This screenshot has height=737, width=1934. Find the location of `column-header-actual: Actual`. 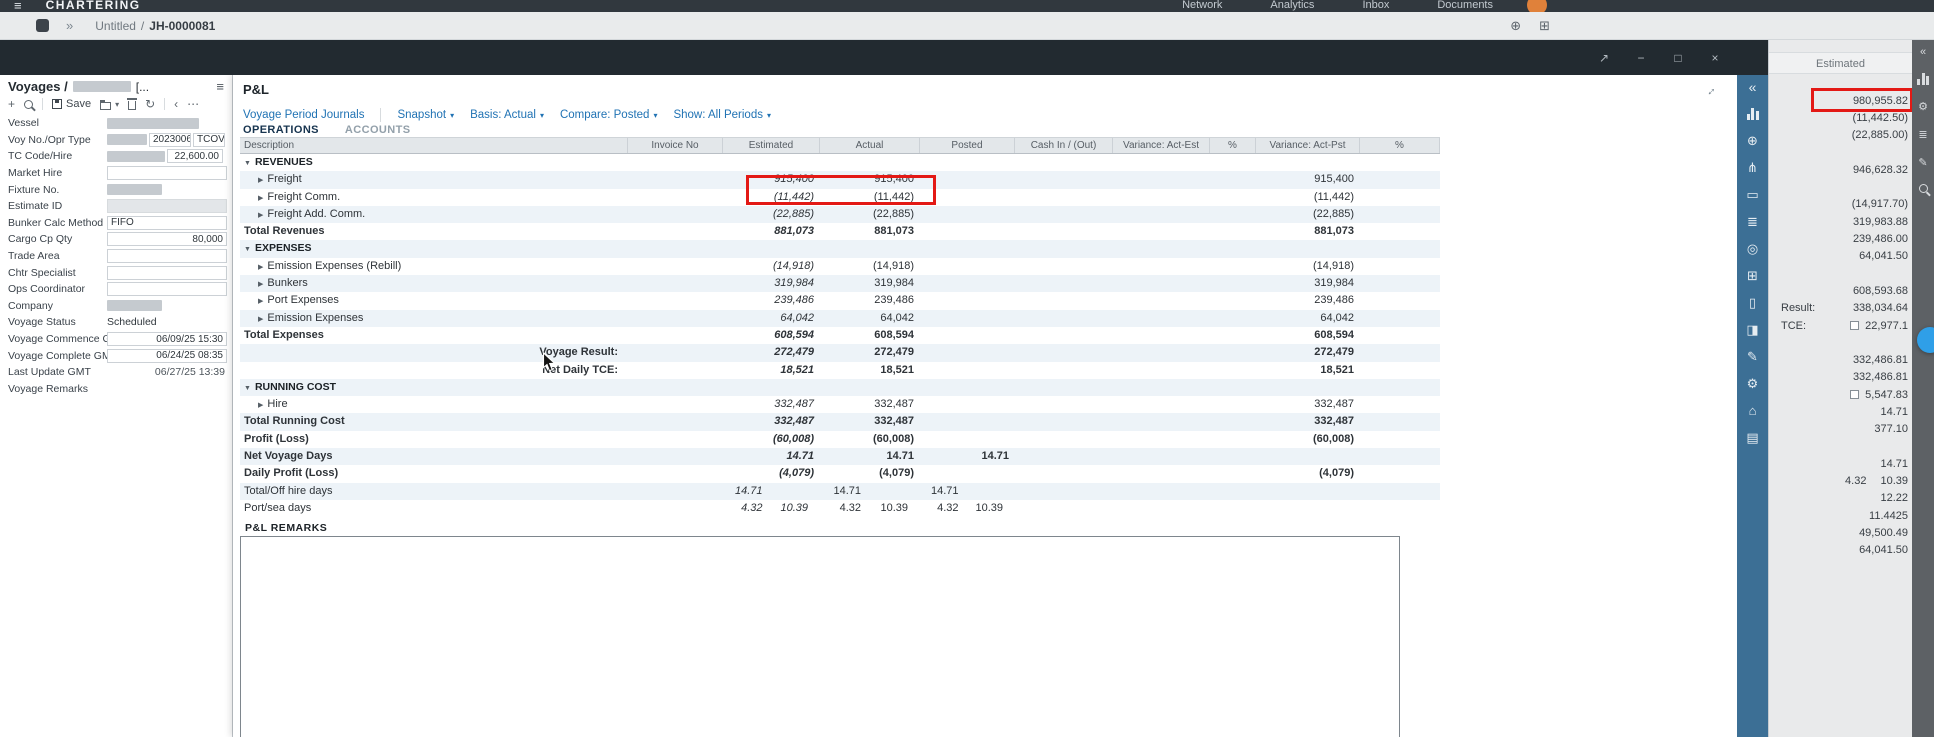

column-header-actual: Actual is located at coordinates (870, 145).